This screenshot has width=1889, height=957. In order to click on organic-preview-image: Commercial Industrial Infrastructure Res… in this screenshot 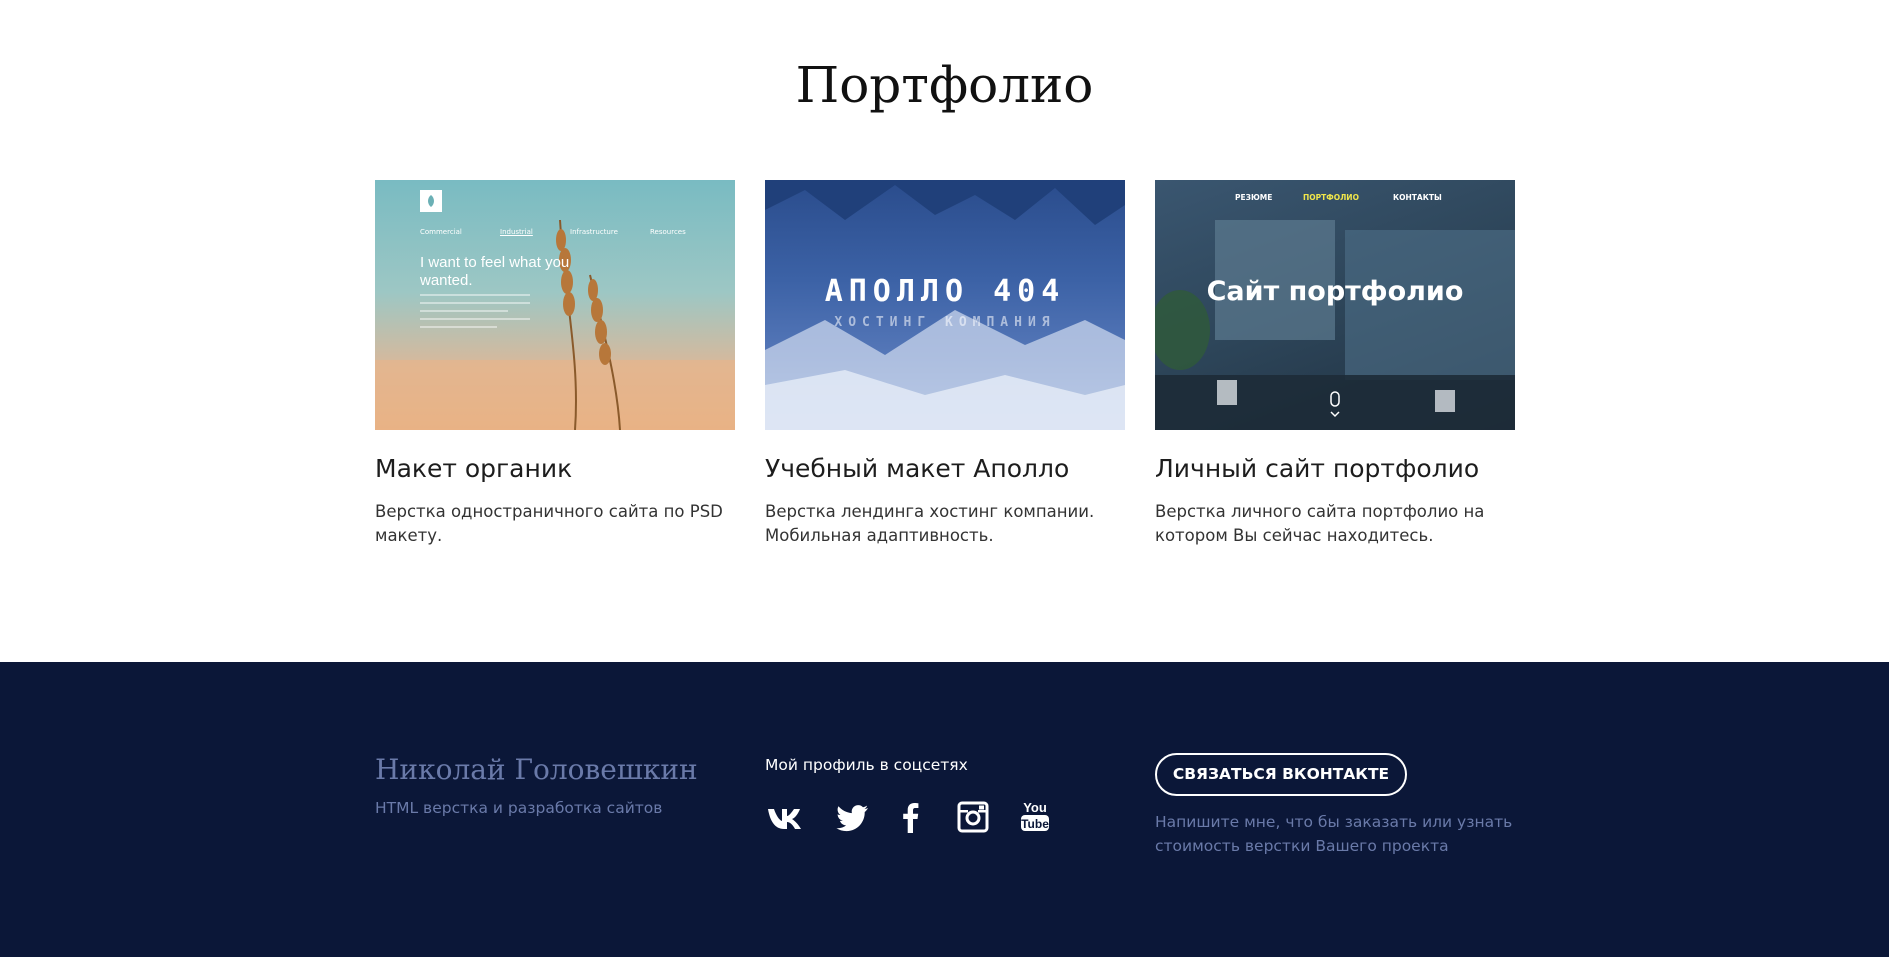, I will do `click(555, 305)`.